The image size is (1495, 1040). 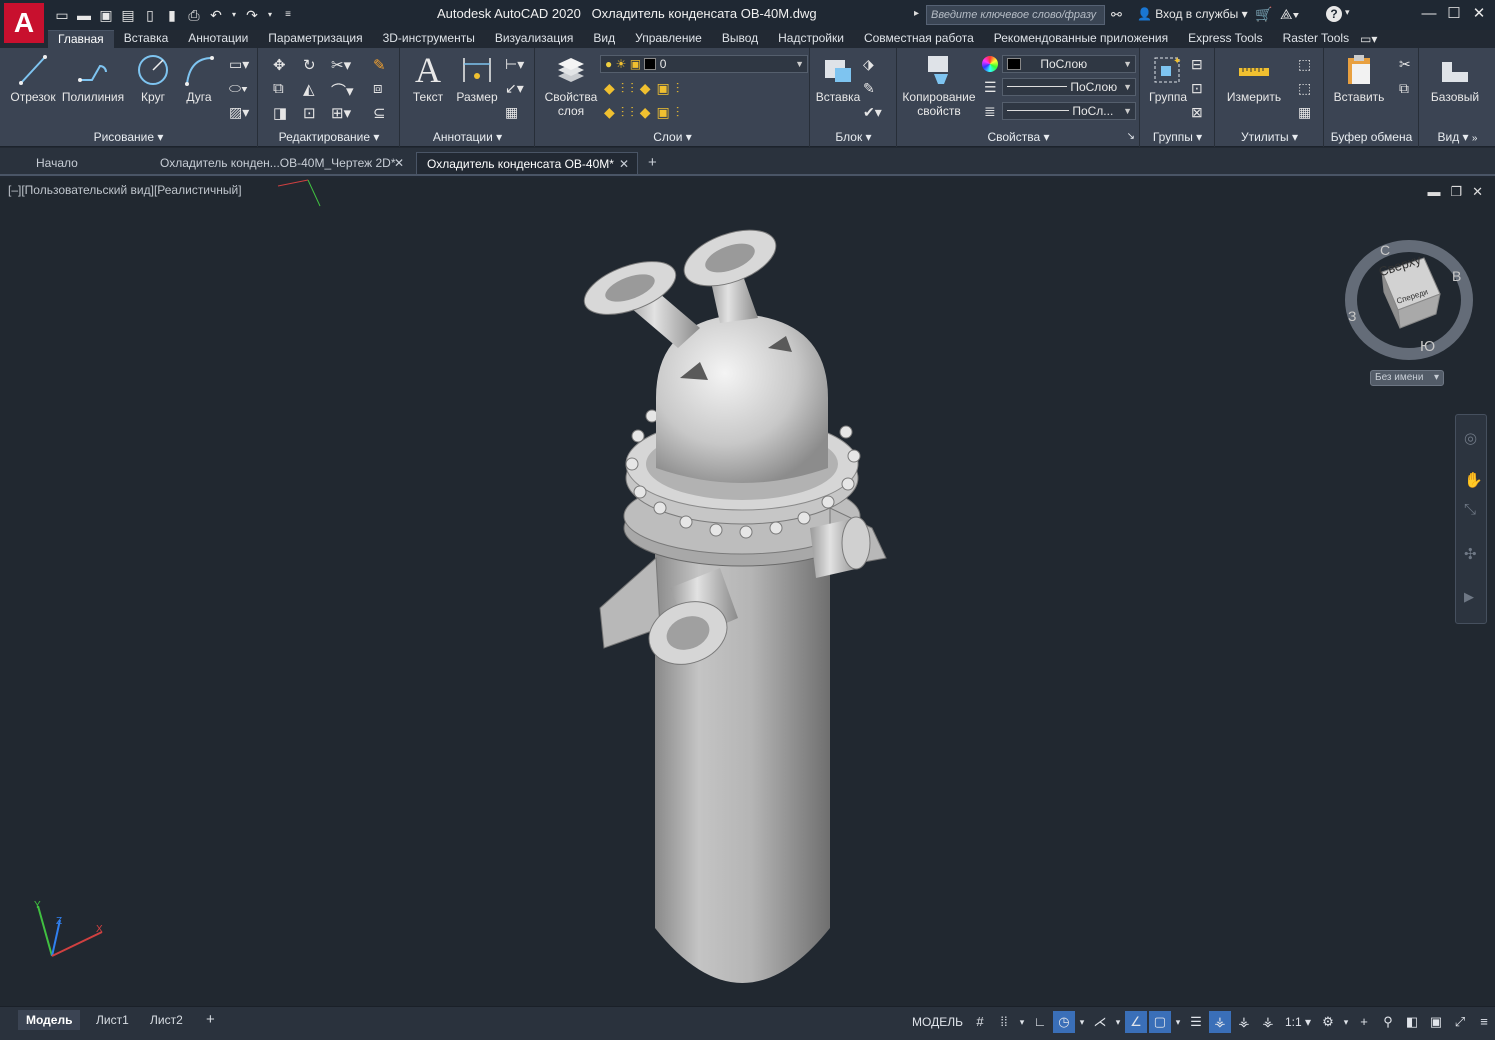 What do you see at coordinates (1004, 1022) in the screenshot?
I see `snap-icon: ⁞⁞` at bounding box center [1004, 1022].